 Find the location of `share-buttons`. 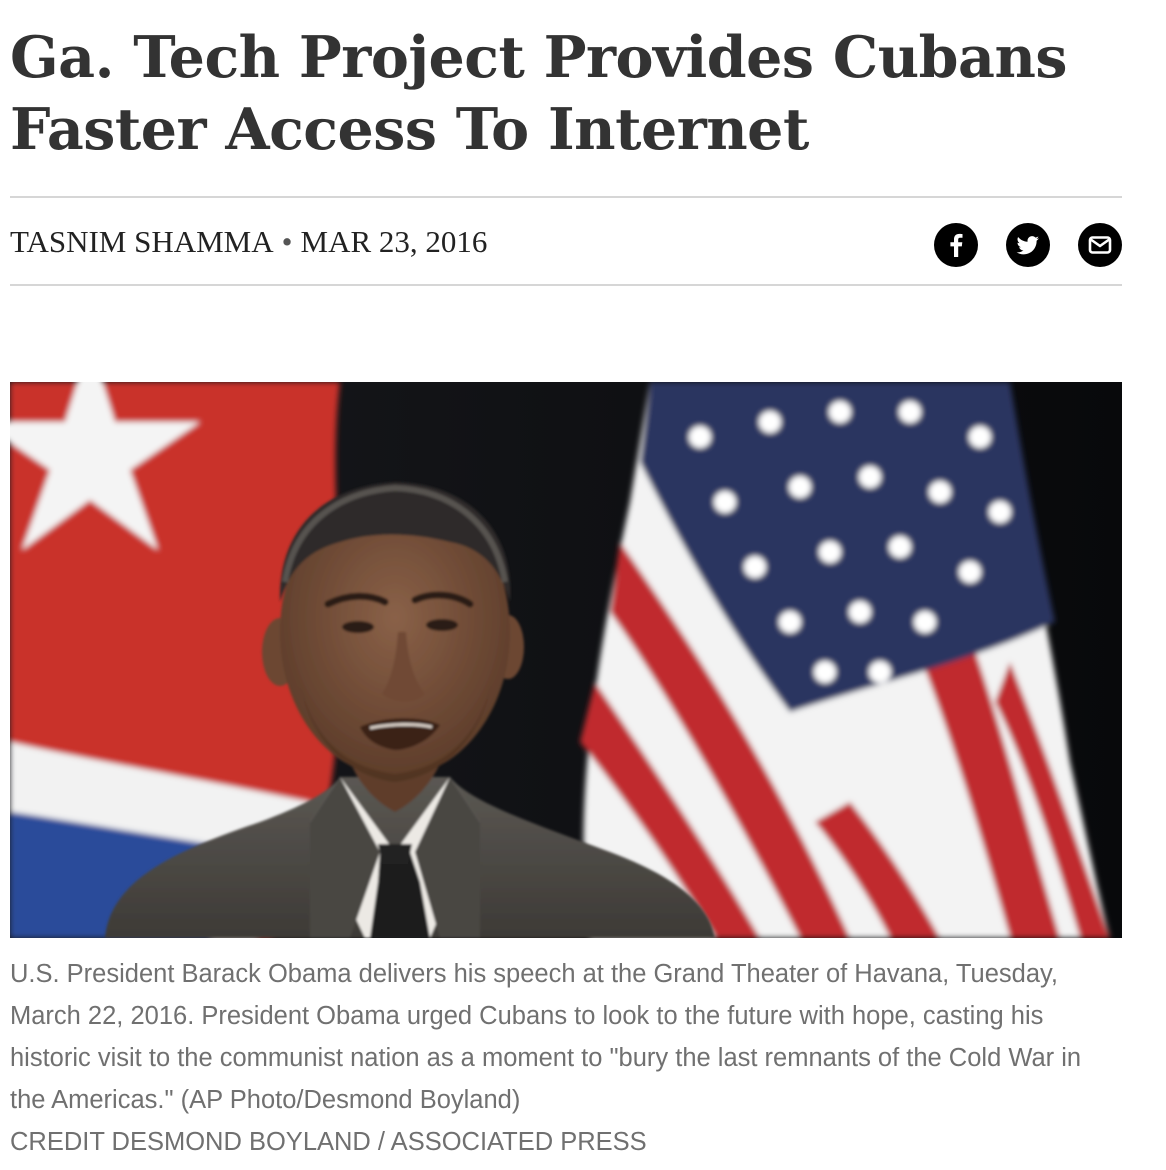

share-buttons is located at coordinates (1028, 245).